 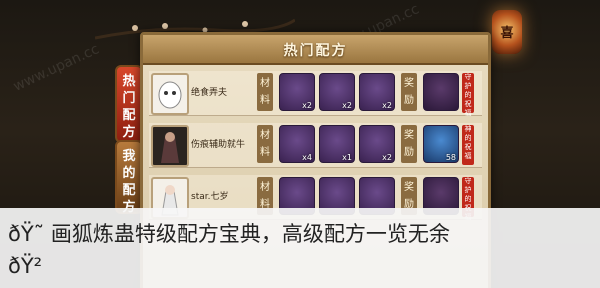 What do you see at coordinates (441, 92) in the screenshot?
I see `purple-orb-icon` at bounding box center [441, 92].